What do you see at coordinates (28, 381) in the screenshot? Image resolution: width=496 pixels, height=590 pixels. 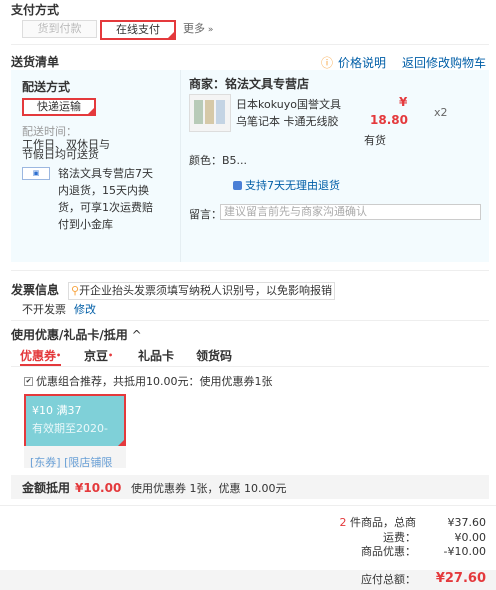 I see `recommend-checkbox: ✔` at bounding box center [28, 381].